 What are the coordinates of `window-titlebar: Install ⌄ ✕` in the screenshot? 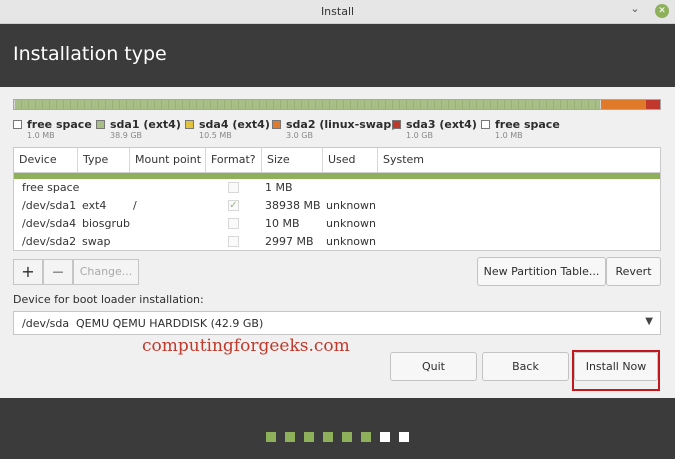 It's located at (337, 12).